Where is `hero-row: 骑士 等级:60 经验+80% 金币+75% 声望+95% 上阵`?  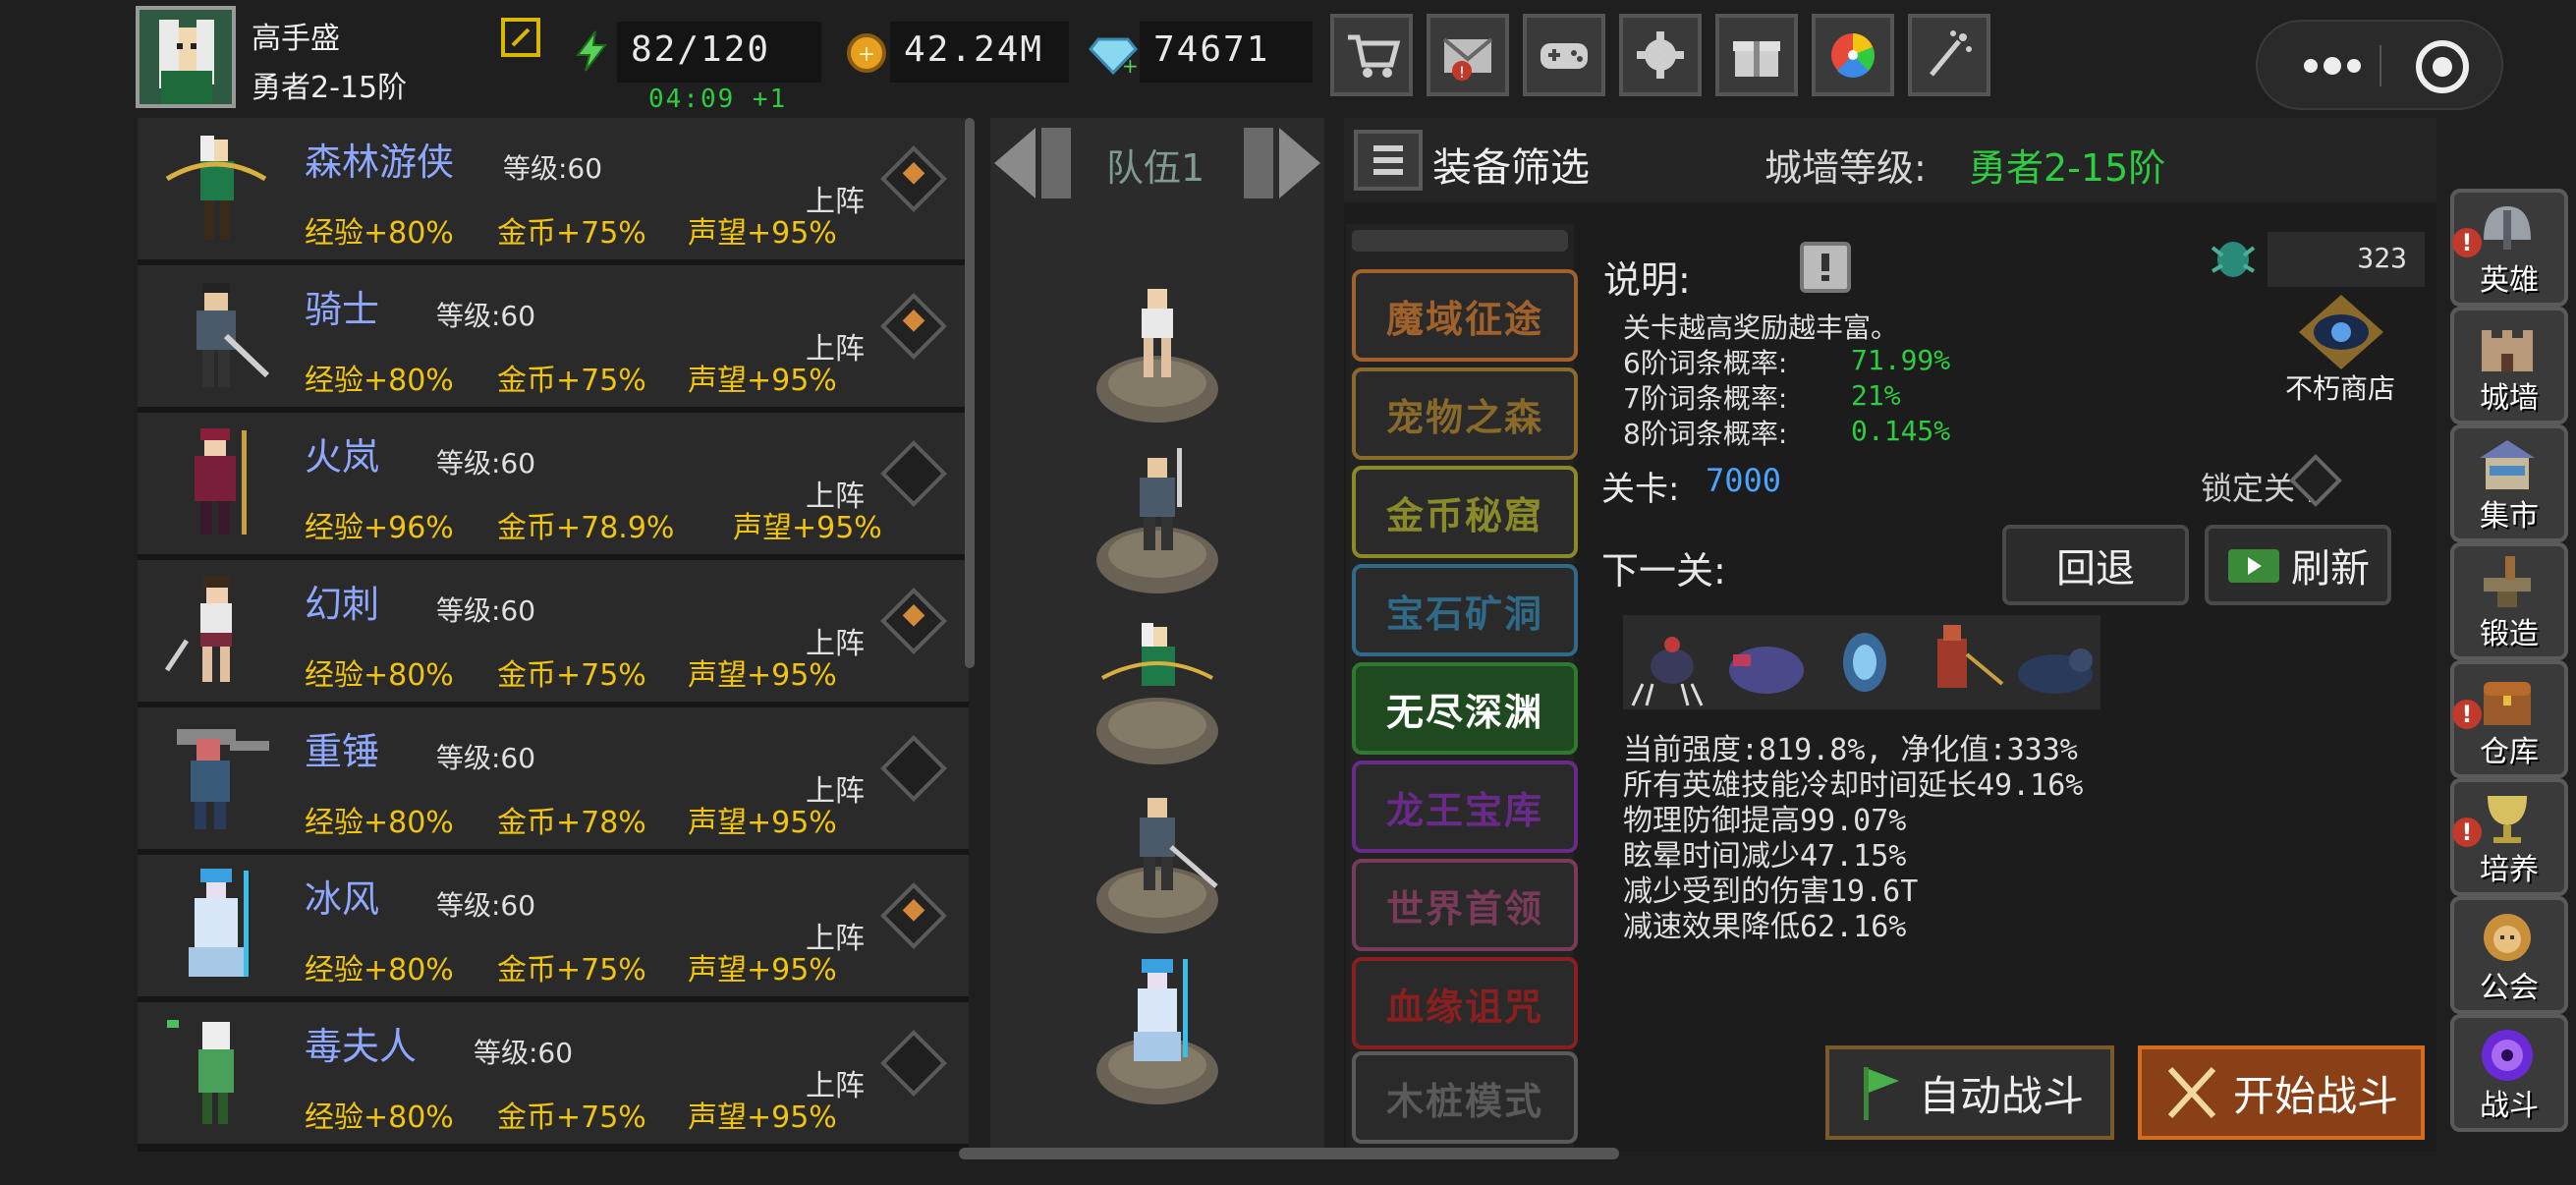
hero-row: 骑士 等级:60 经验+80% 金币+75% 声望+95% 上阵 is located at coordinates (553, 336).